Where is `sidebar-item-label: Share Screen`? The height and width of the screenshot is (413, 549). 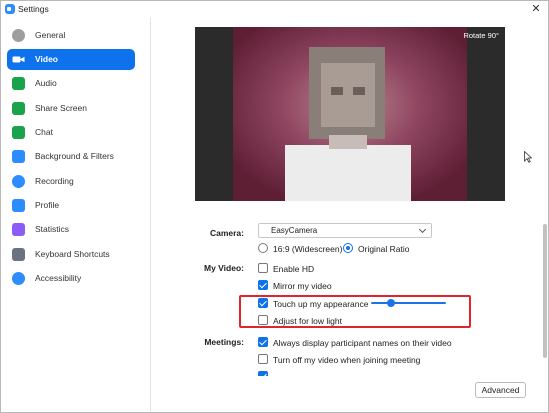 sidebar-item-label: Share Screen is located at coordinates (61, 108).